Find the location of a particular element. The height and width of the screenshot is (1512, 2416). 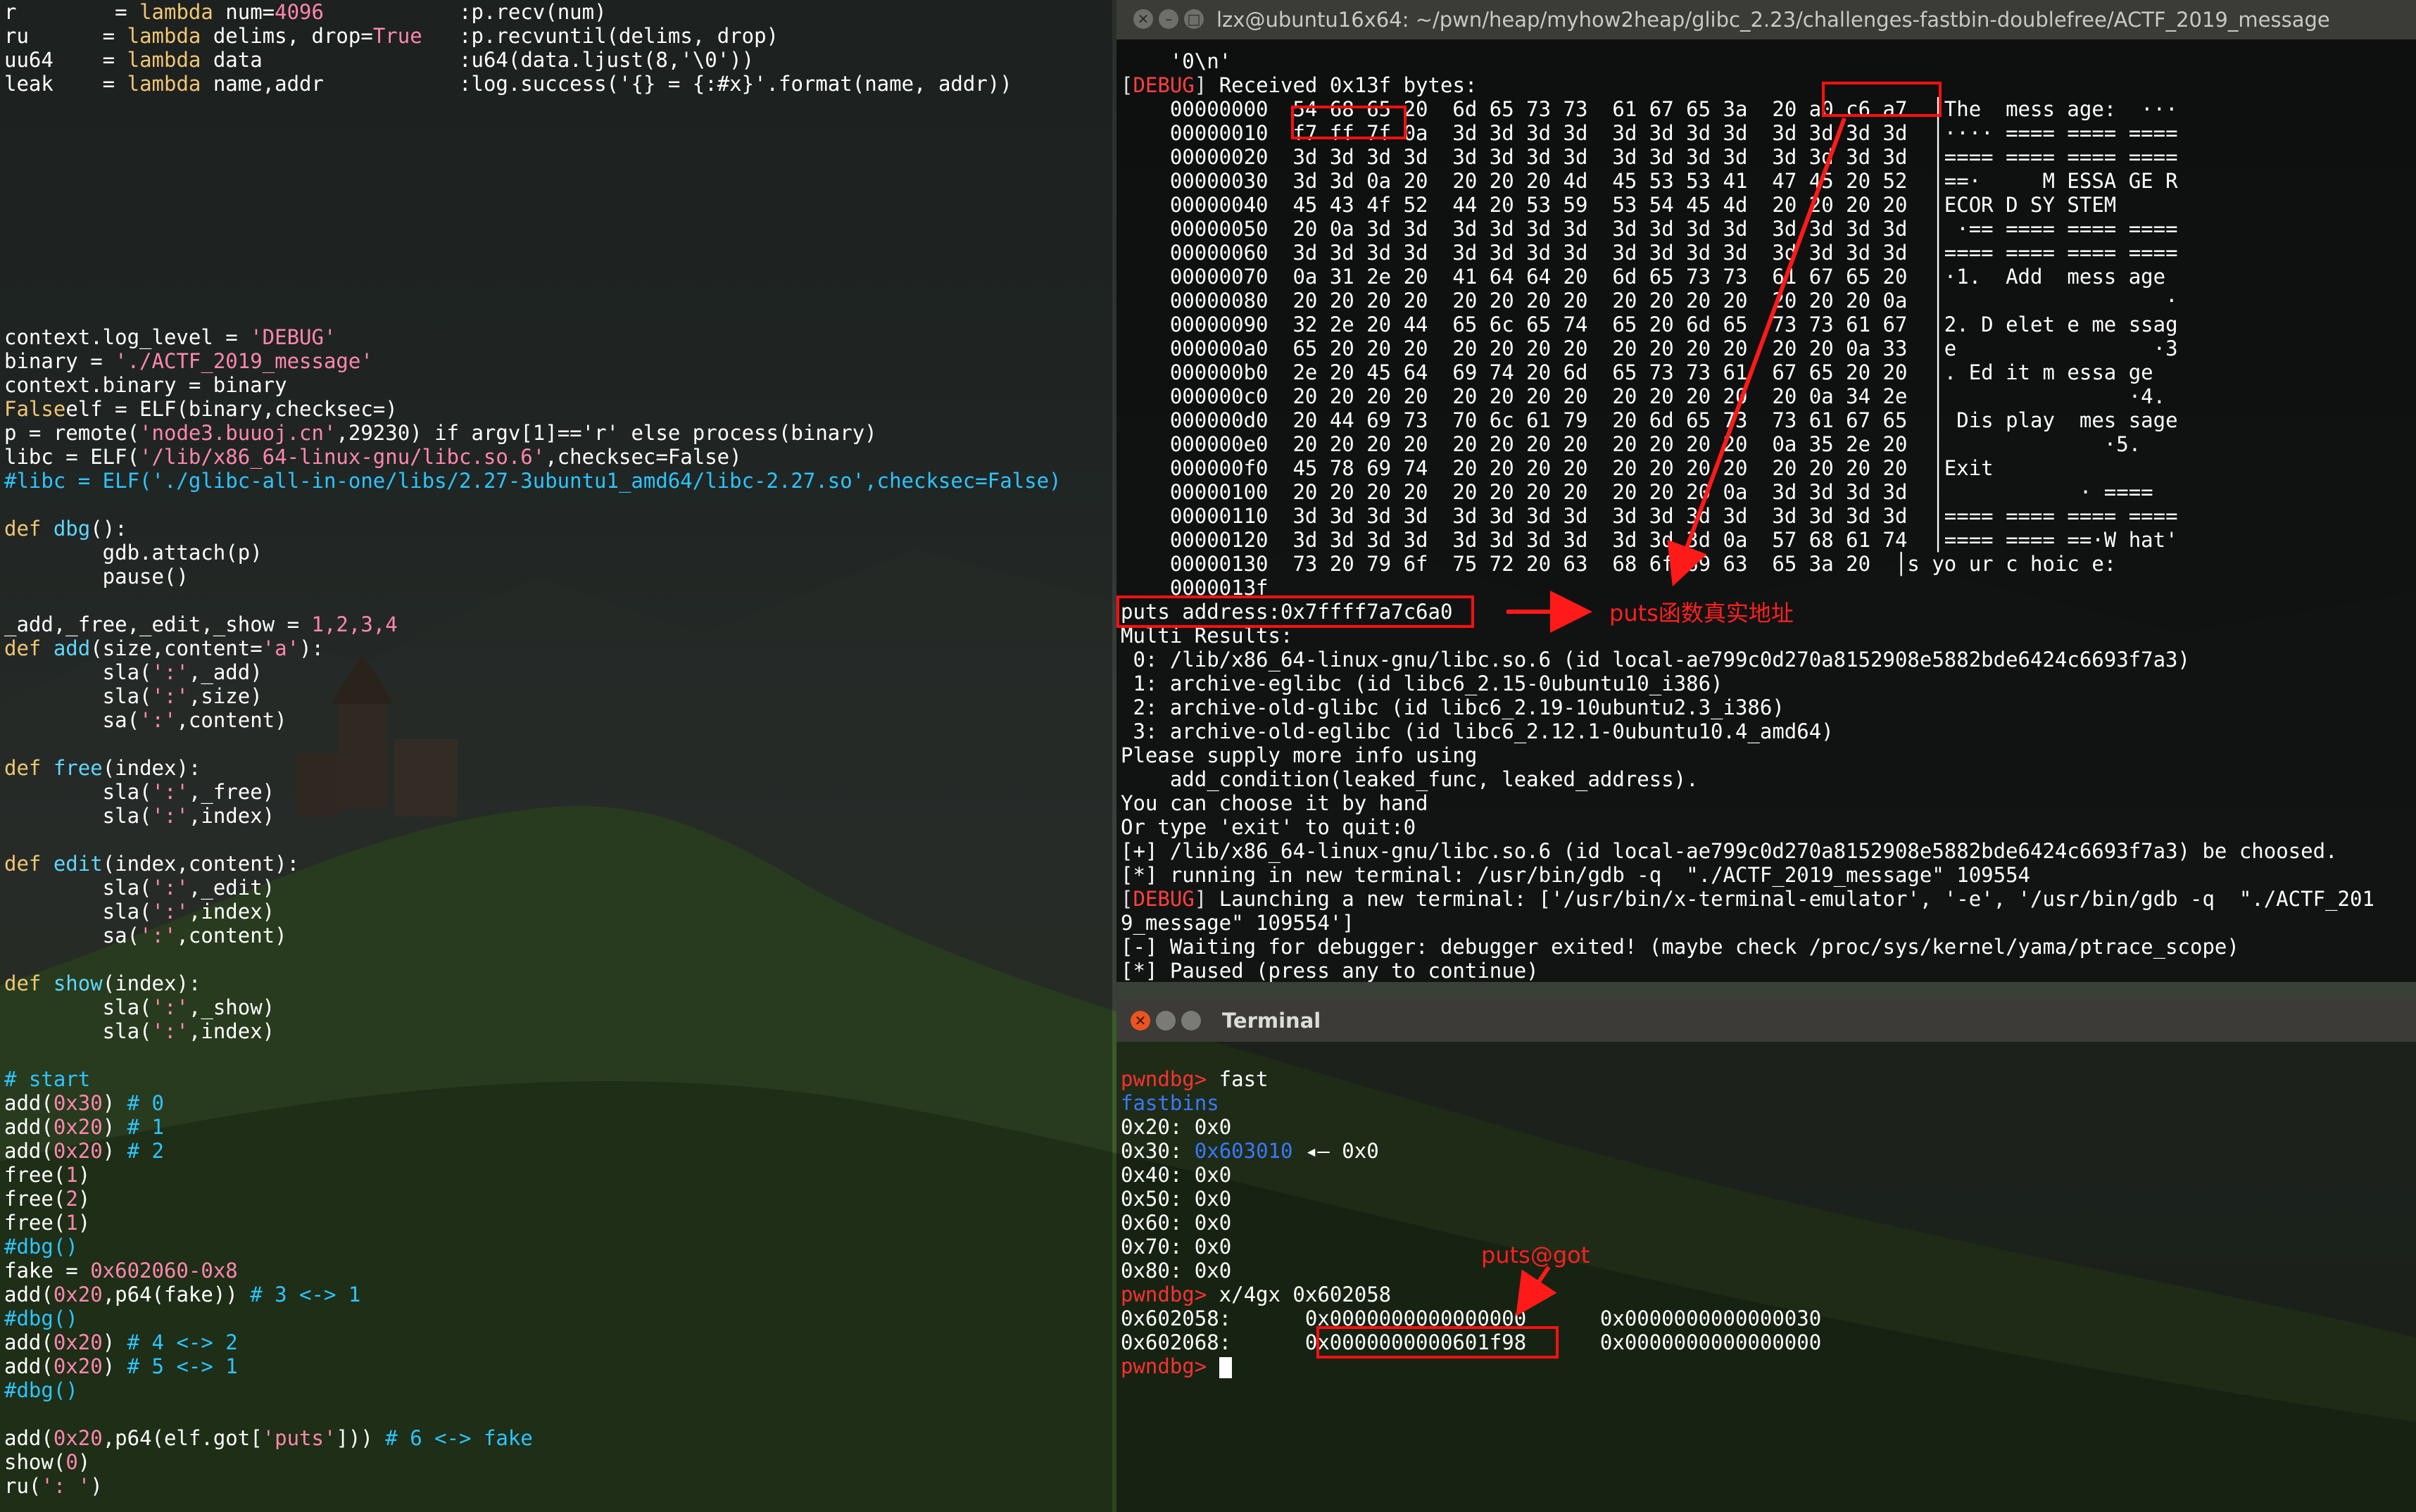

minimize-icon: – is located at coordinates (1168, 19).